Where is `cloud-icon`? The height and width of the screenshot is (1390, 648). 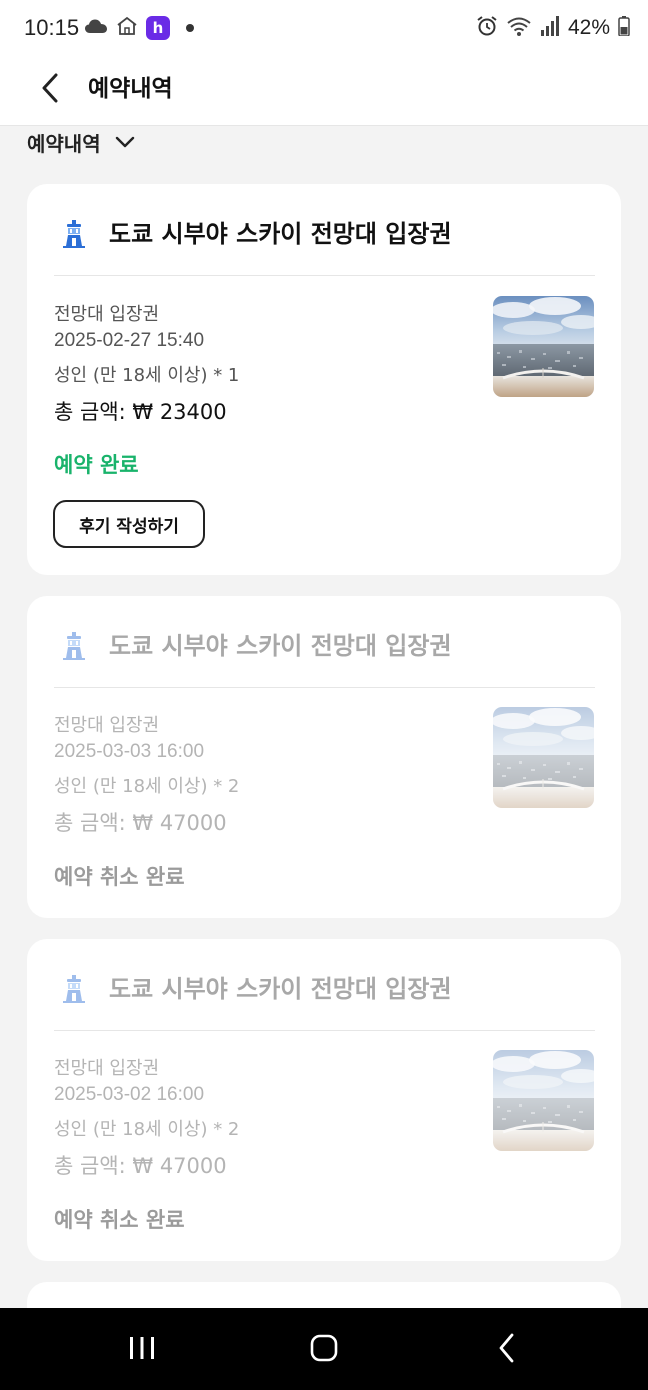
cloud-icon is located at coordinates (96, 28).